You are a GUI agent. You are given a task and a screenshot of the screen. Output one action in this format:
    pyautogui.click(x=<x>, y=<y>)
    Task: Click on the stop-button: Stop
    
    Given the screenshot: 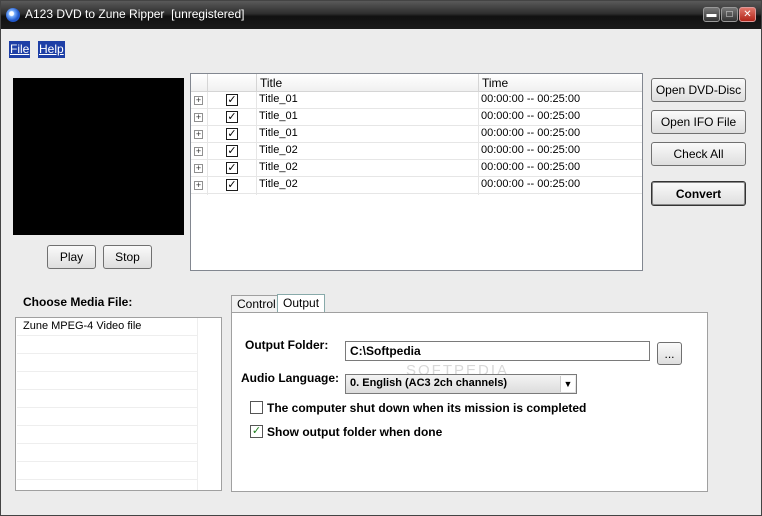 What is the action you would take?
    pyautogui.click(x=127, y=257)
    